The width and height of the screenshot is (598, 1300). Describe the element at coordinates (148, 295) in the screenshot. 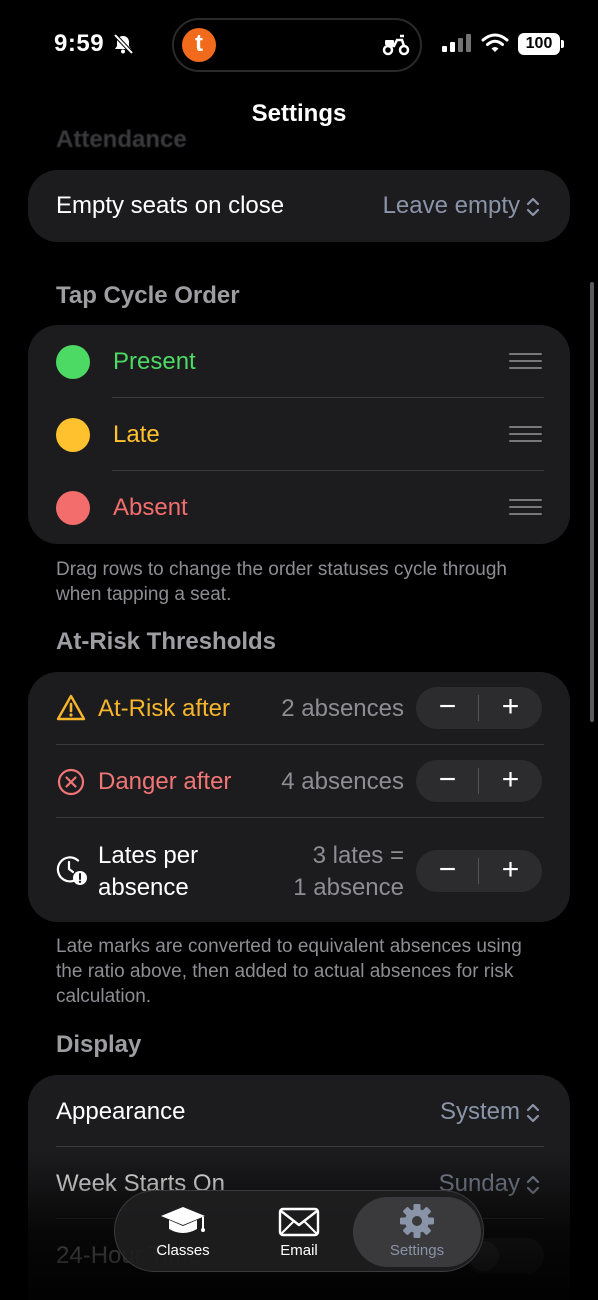

I see `section-header-tap-cycle: Tap Cycle Order` at that location.